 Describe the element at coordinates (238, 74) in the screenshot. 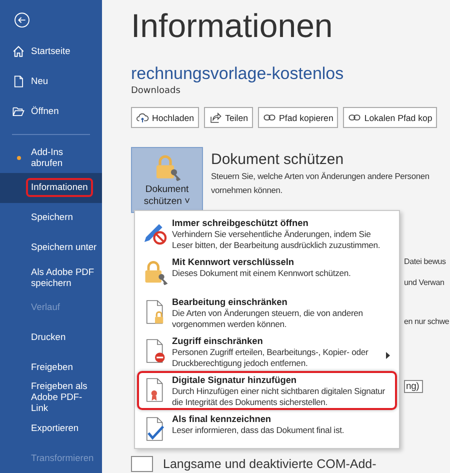

I see `file-name: rechnungsvorlage-kostenlos` at that location.